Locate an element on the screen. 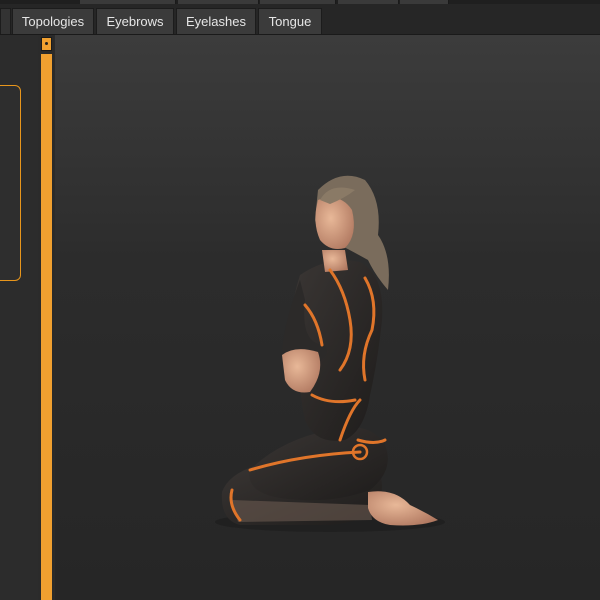  tab-bar: Topologies Eyebrows Eyelashes Tongue is located at coordinates (300, 19).